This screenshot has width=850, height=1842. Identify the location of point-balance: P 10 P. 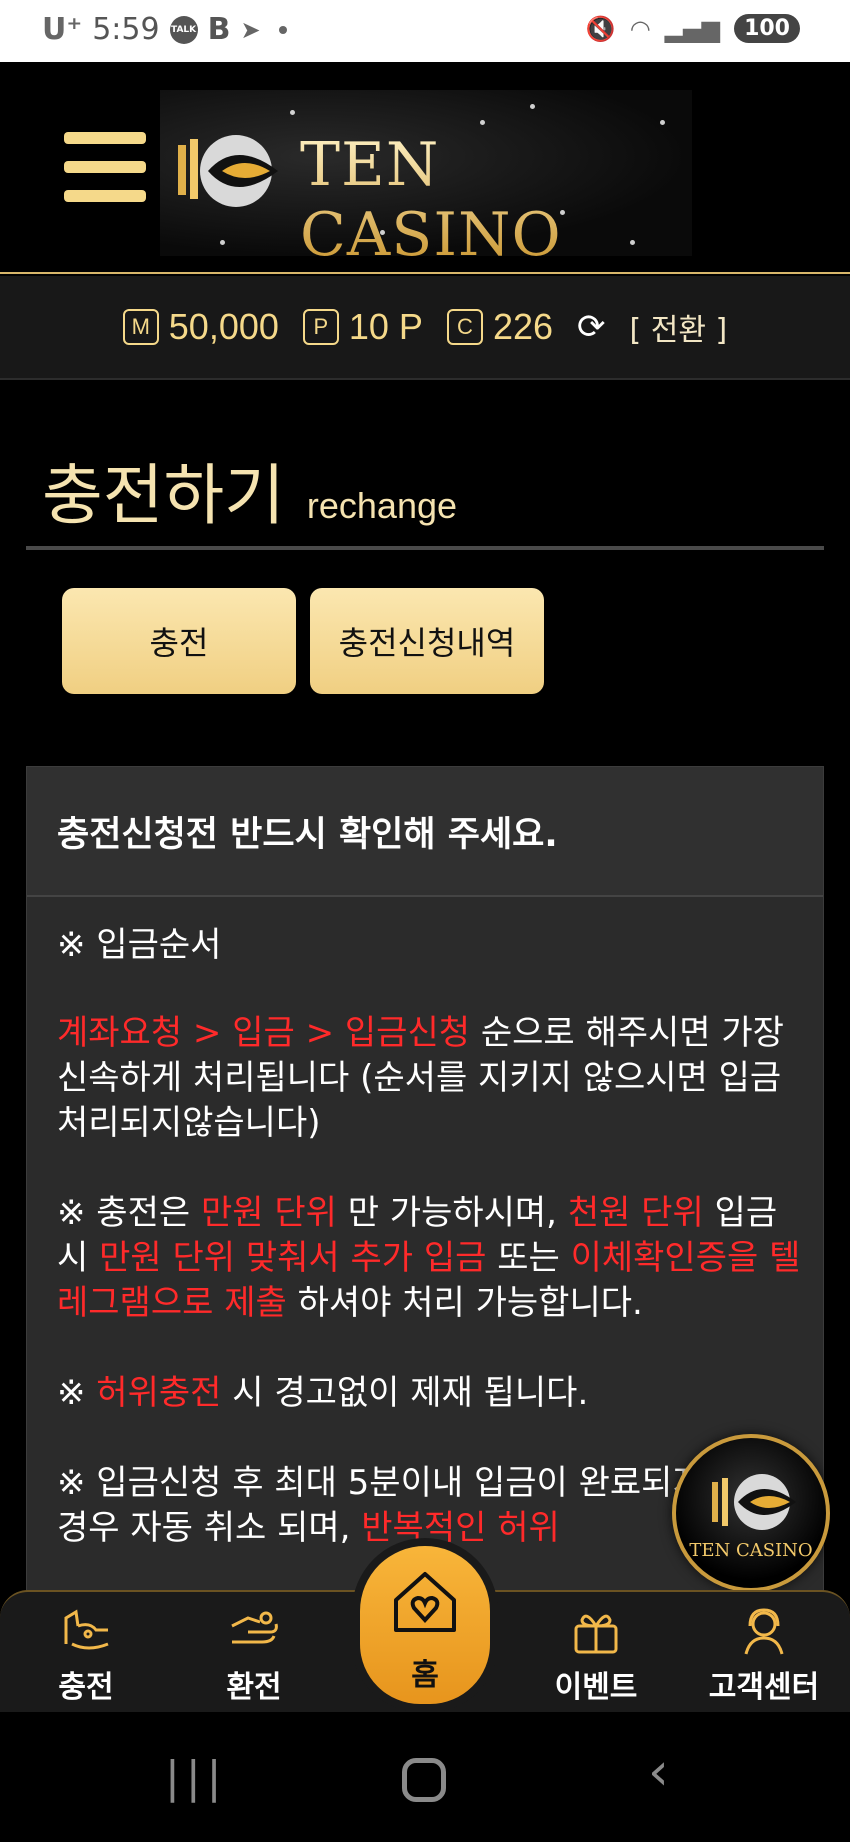
(362, 327).